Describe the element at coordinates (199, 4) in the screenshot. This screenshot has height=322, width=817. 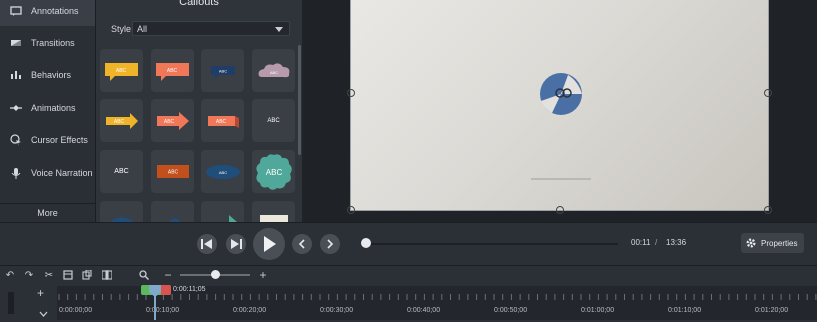
I see `panel-title: Callouts` at that location.